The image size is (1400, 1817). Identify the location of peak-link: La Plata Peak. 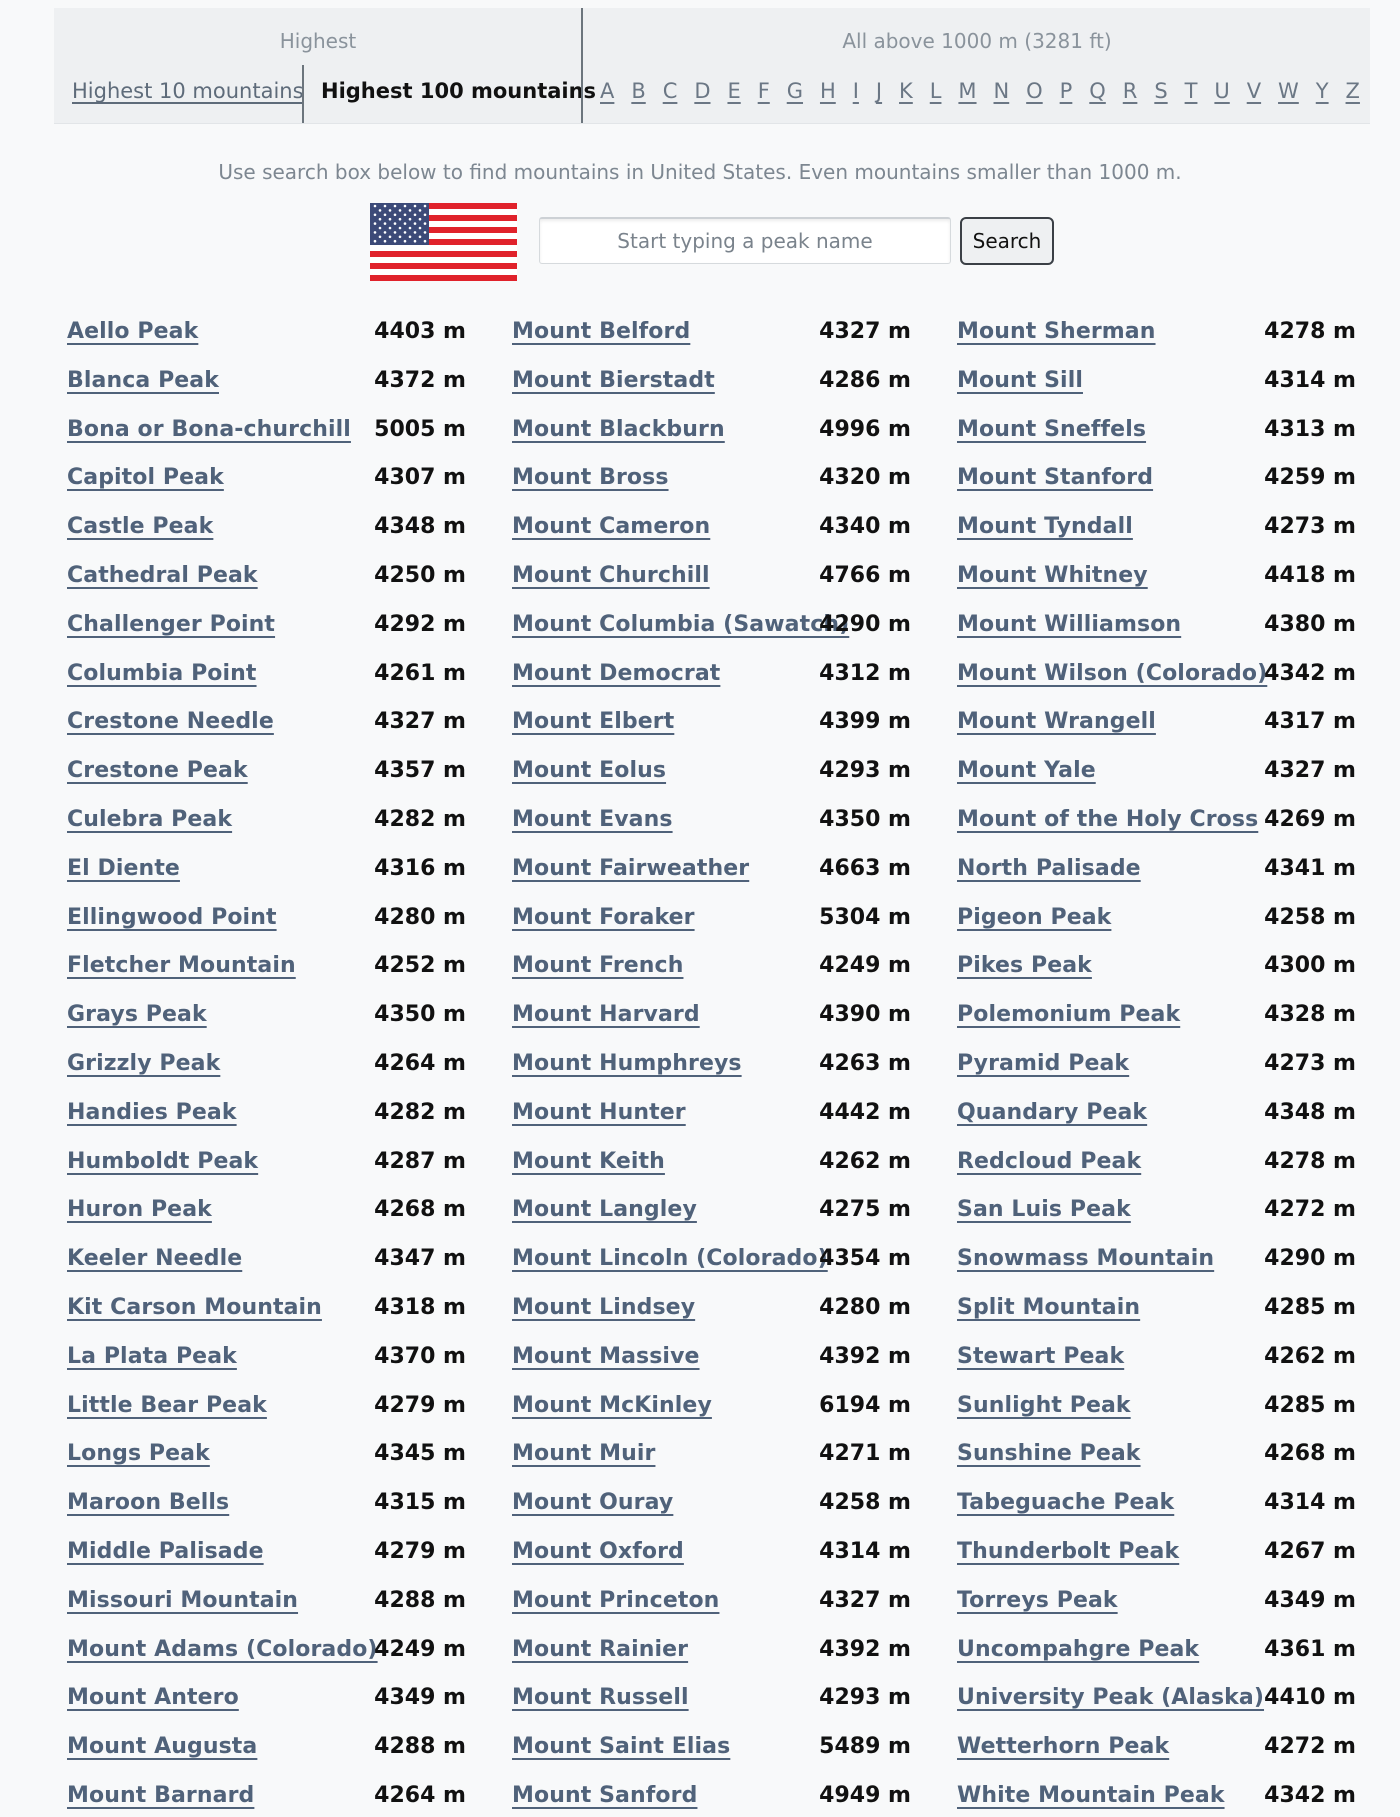
(152, 1356).